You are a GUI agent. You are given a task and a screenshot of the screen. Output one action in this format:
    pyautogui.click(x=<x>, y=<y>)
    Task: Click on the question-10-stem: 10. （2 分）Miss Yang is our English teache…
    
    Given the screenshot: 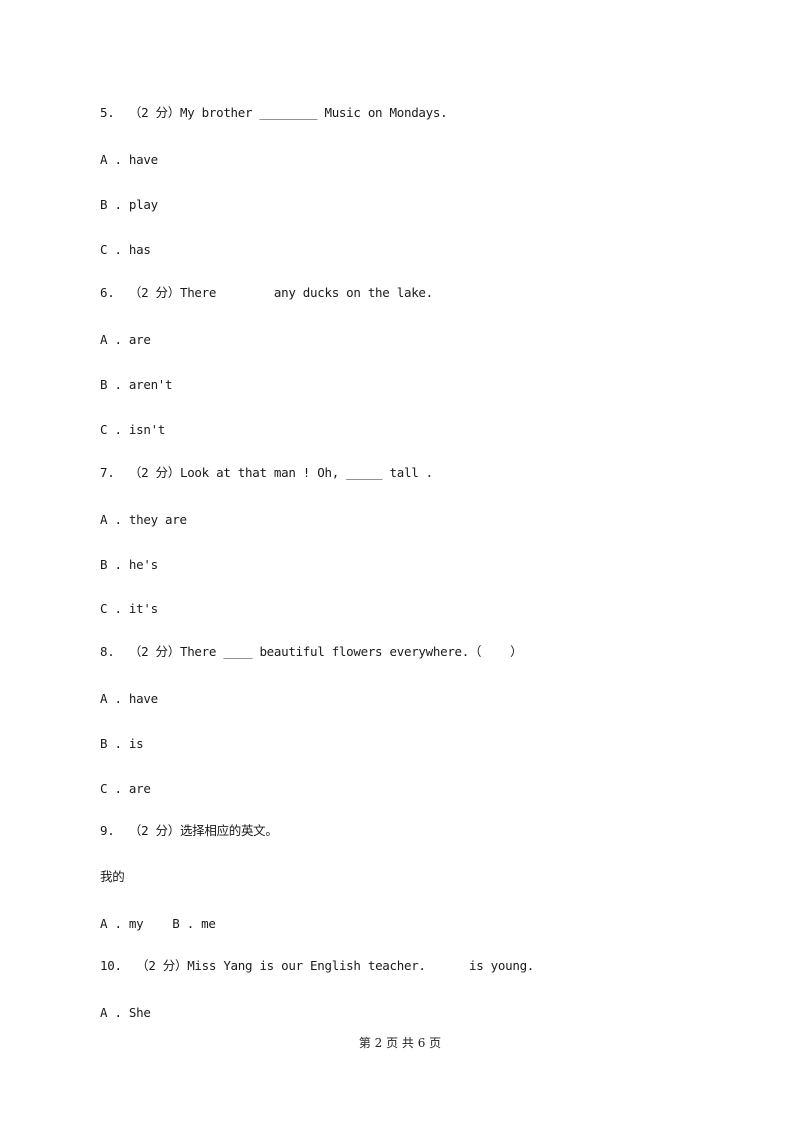 What is the action you would take?
    pyautogui.click(x=317, y=966)
    